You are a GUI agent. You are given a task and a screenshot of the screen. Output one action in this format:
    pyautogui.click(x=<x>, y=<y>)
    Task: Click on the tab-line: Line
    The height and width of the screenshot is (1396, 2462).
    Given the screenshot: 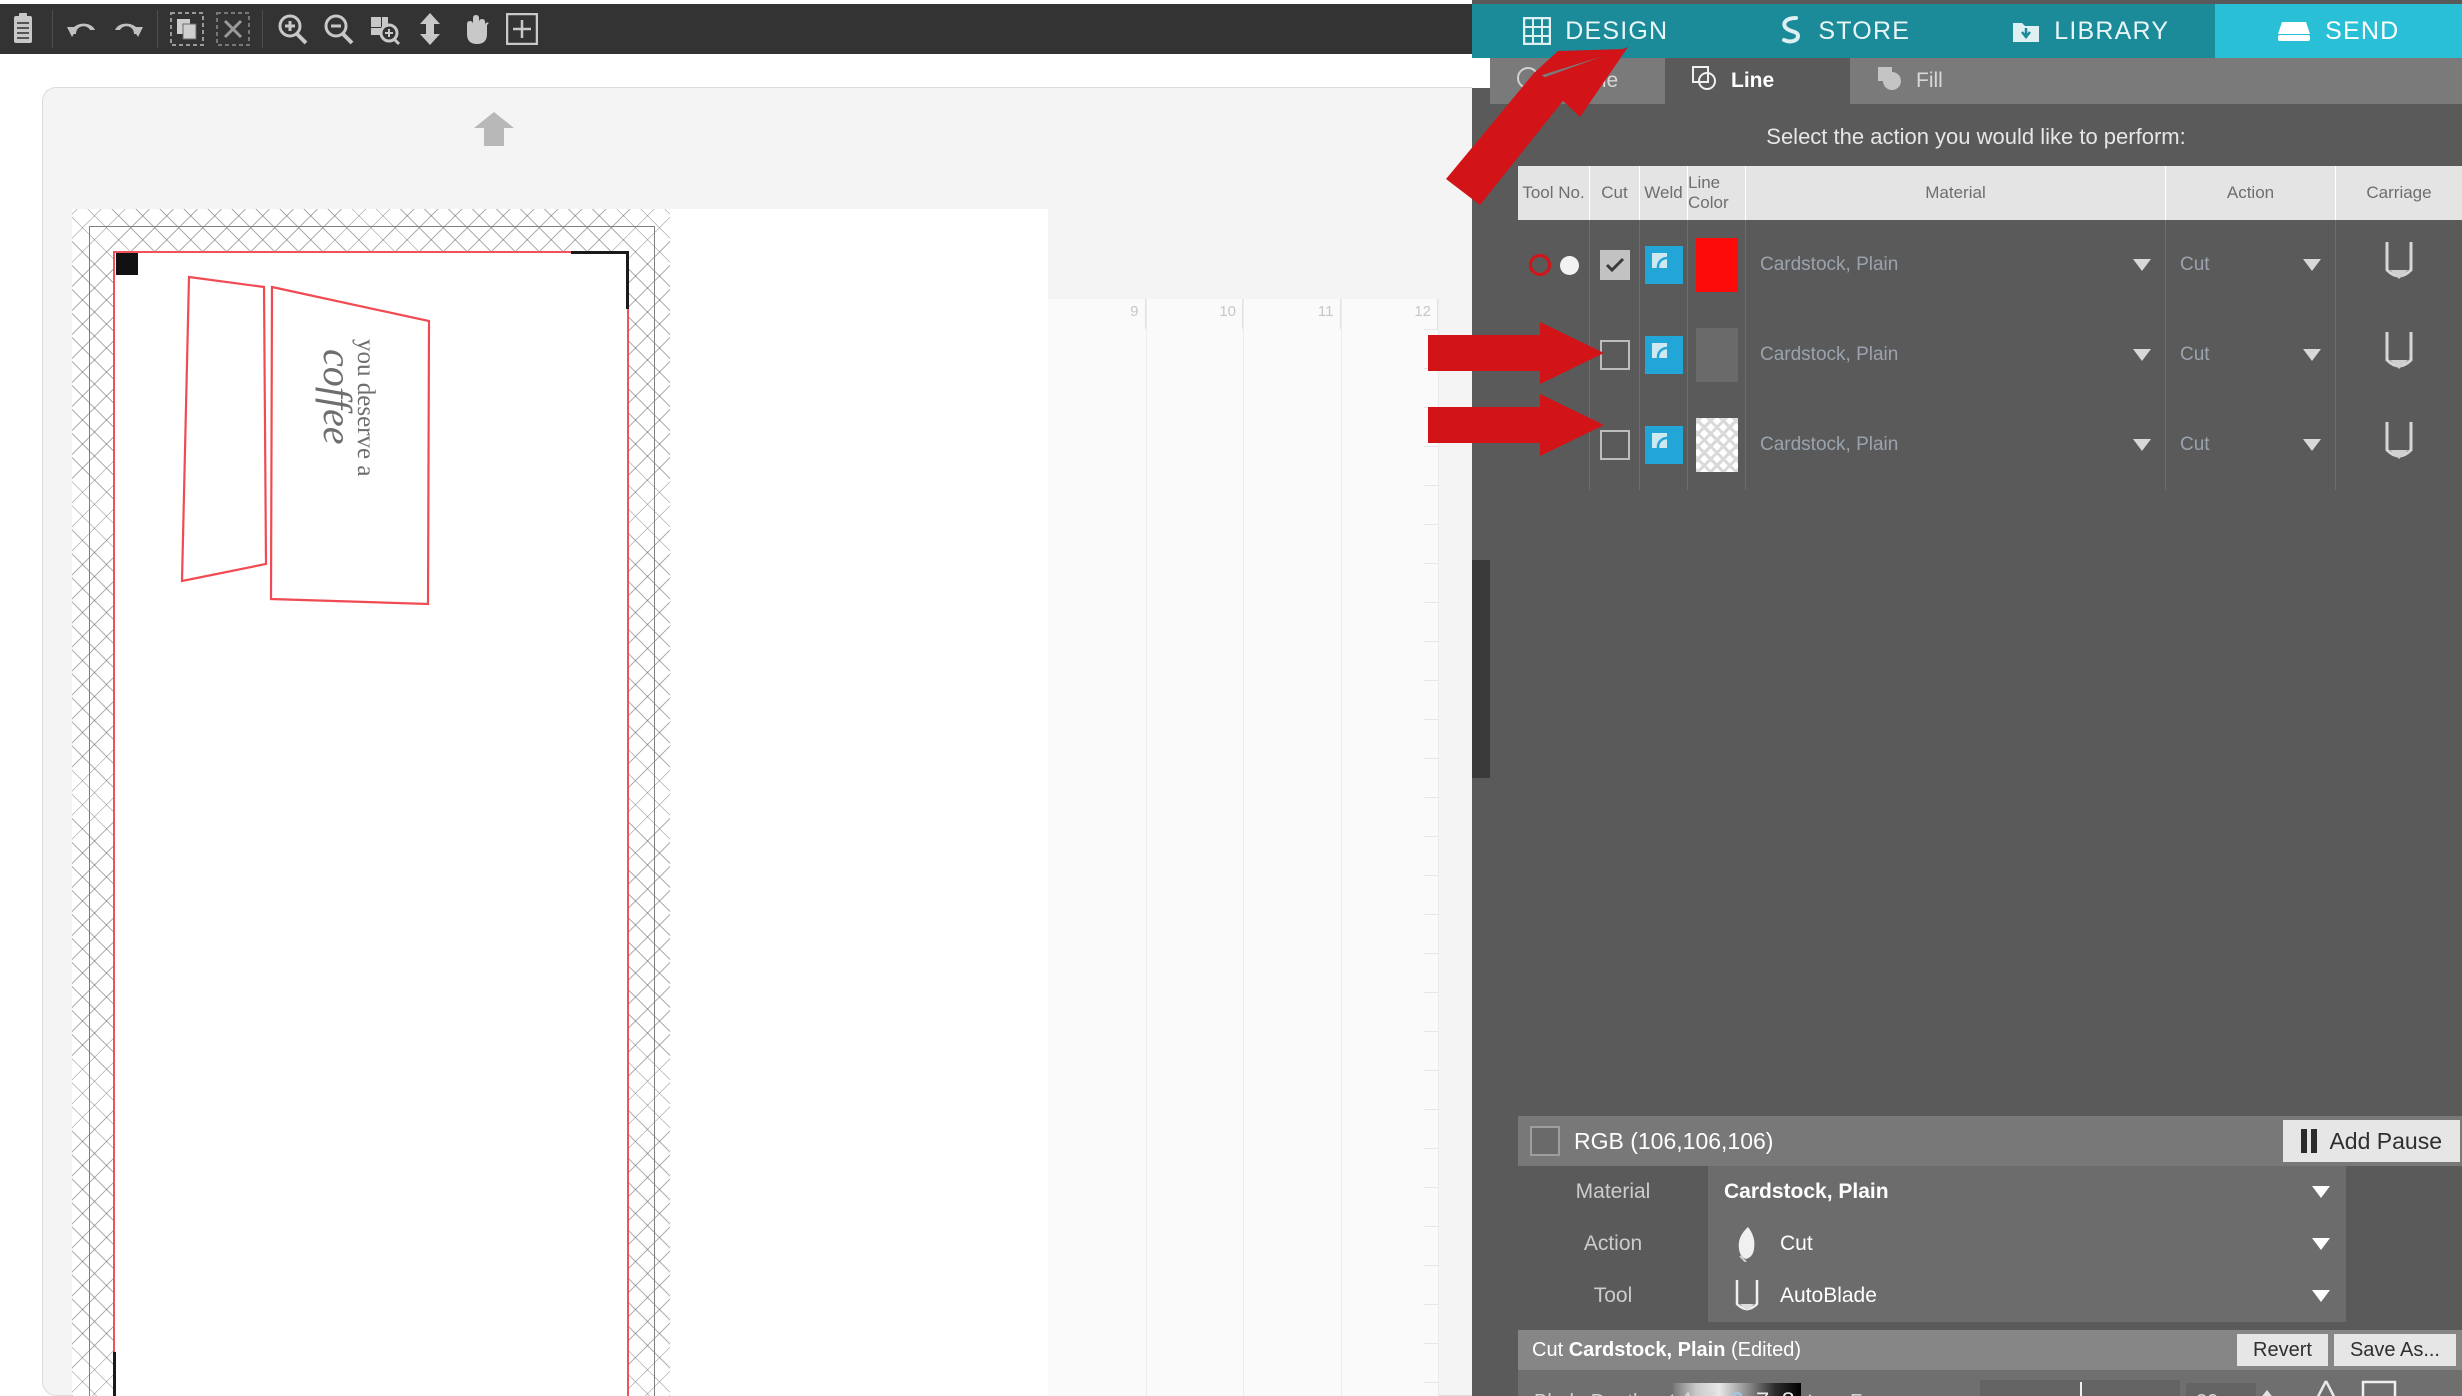 What is the action you would take?
    pyautogui.click(x=1757, y=81)
    